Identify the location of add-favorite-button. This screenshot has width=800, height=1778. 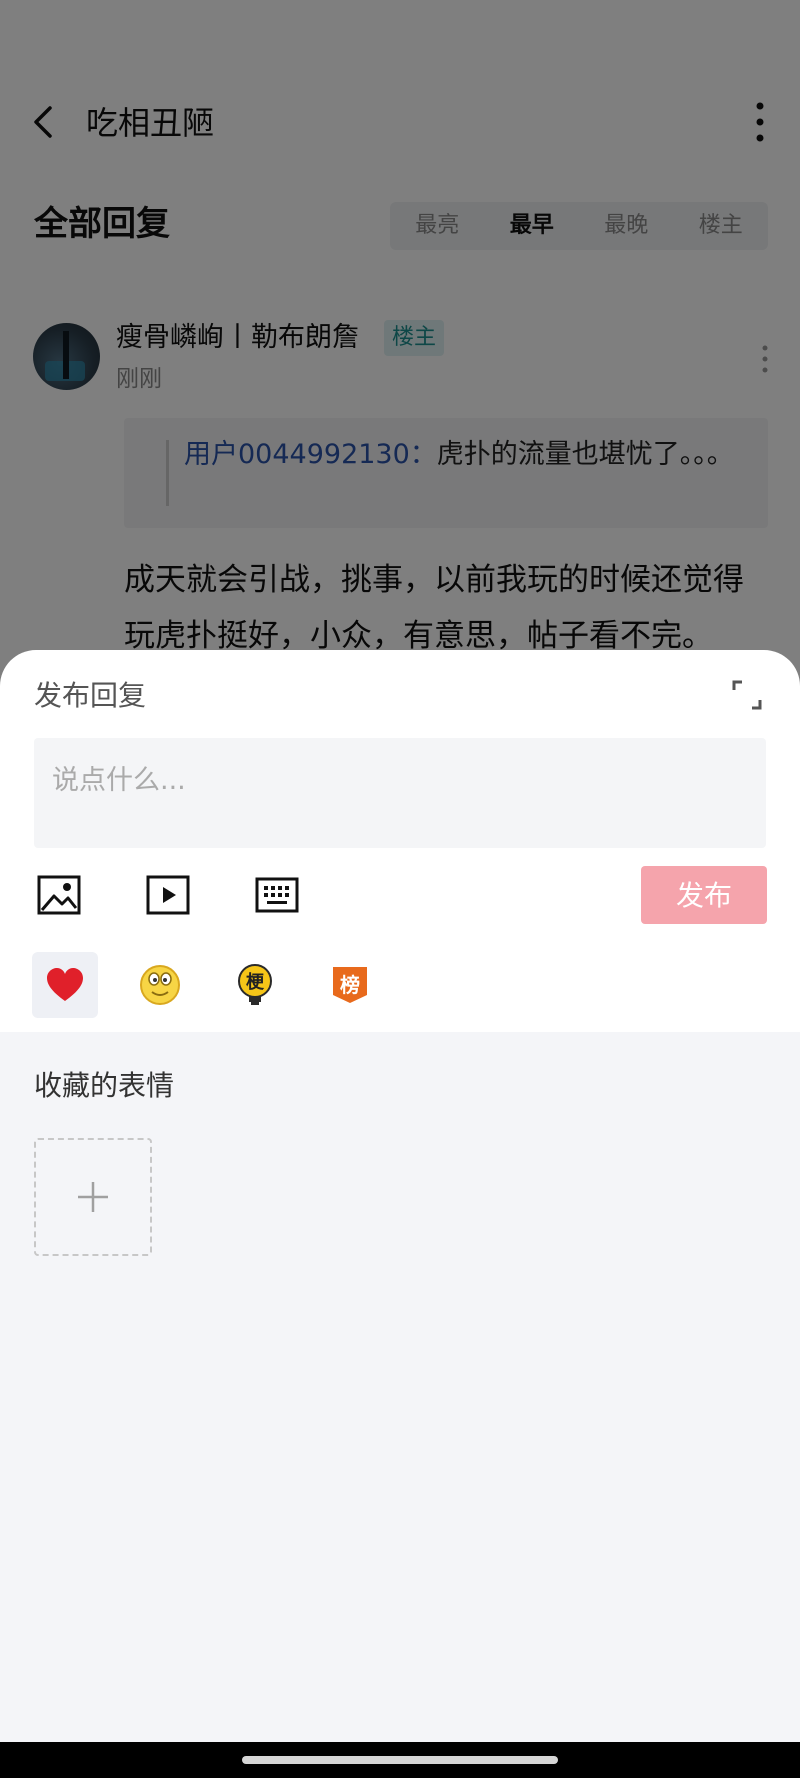
(93, 1197).